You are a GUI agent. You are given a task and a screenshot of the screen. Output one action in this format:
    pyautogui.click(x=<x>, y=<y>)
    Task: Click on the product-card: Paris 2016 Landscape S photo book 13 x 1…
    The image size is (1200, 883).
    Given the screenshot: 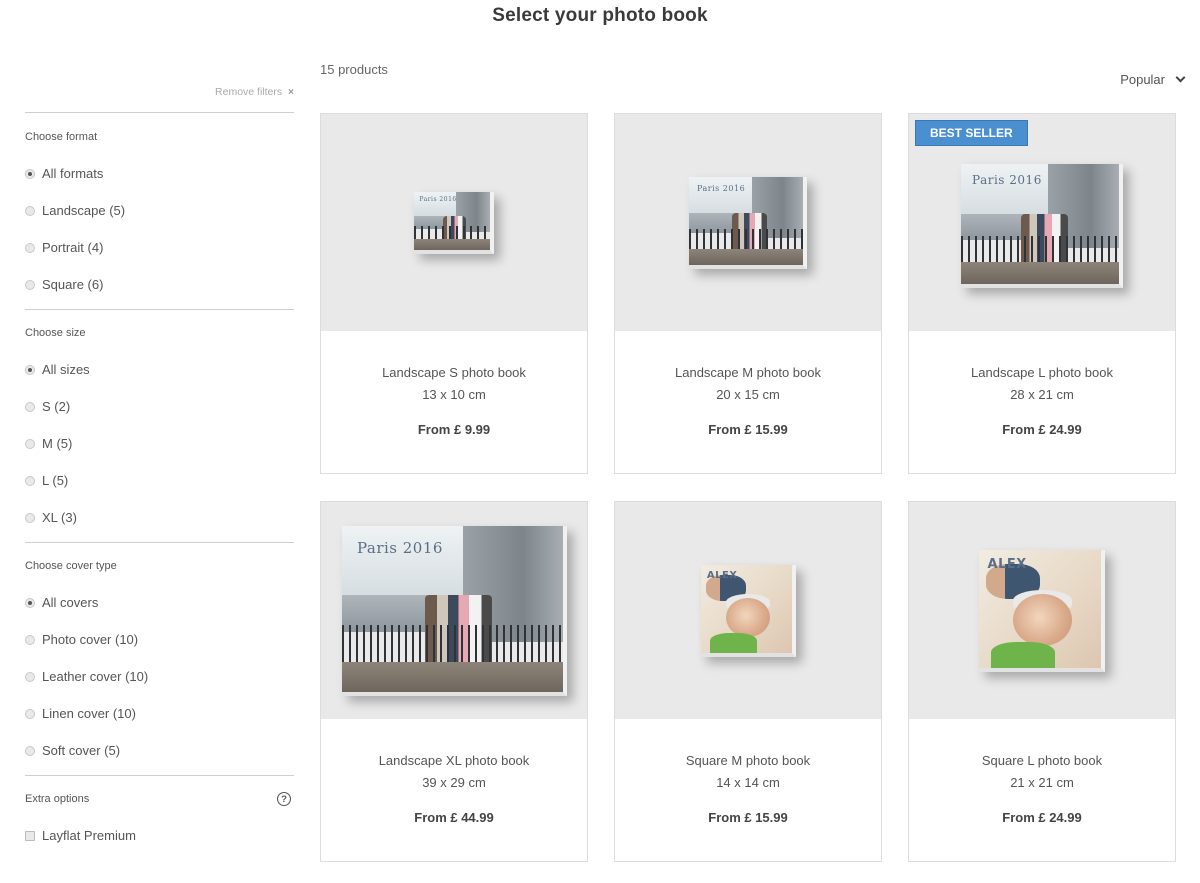 What is the action you would take?
    pyautogui.click(x=454, y=293)
    